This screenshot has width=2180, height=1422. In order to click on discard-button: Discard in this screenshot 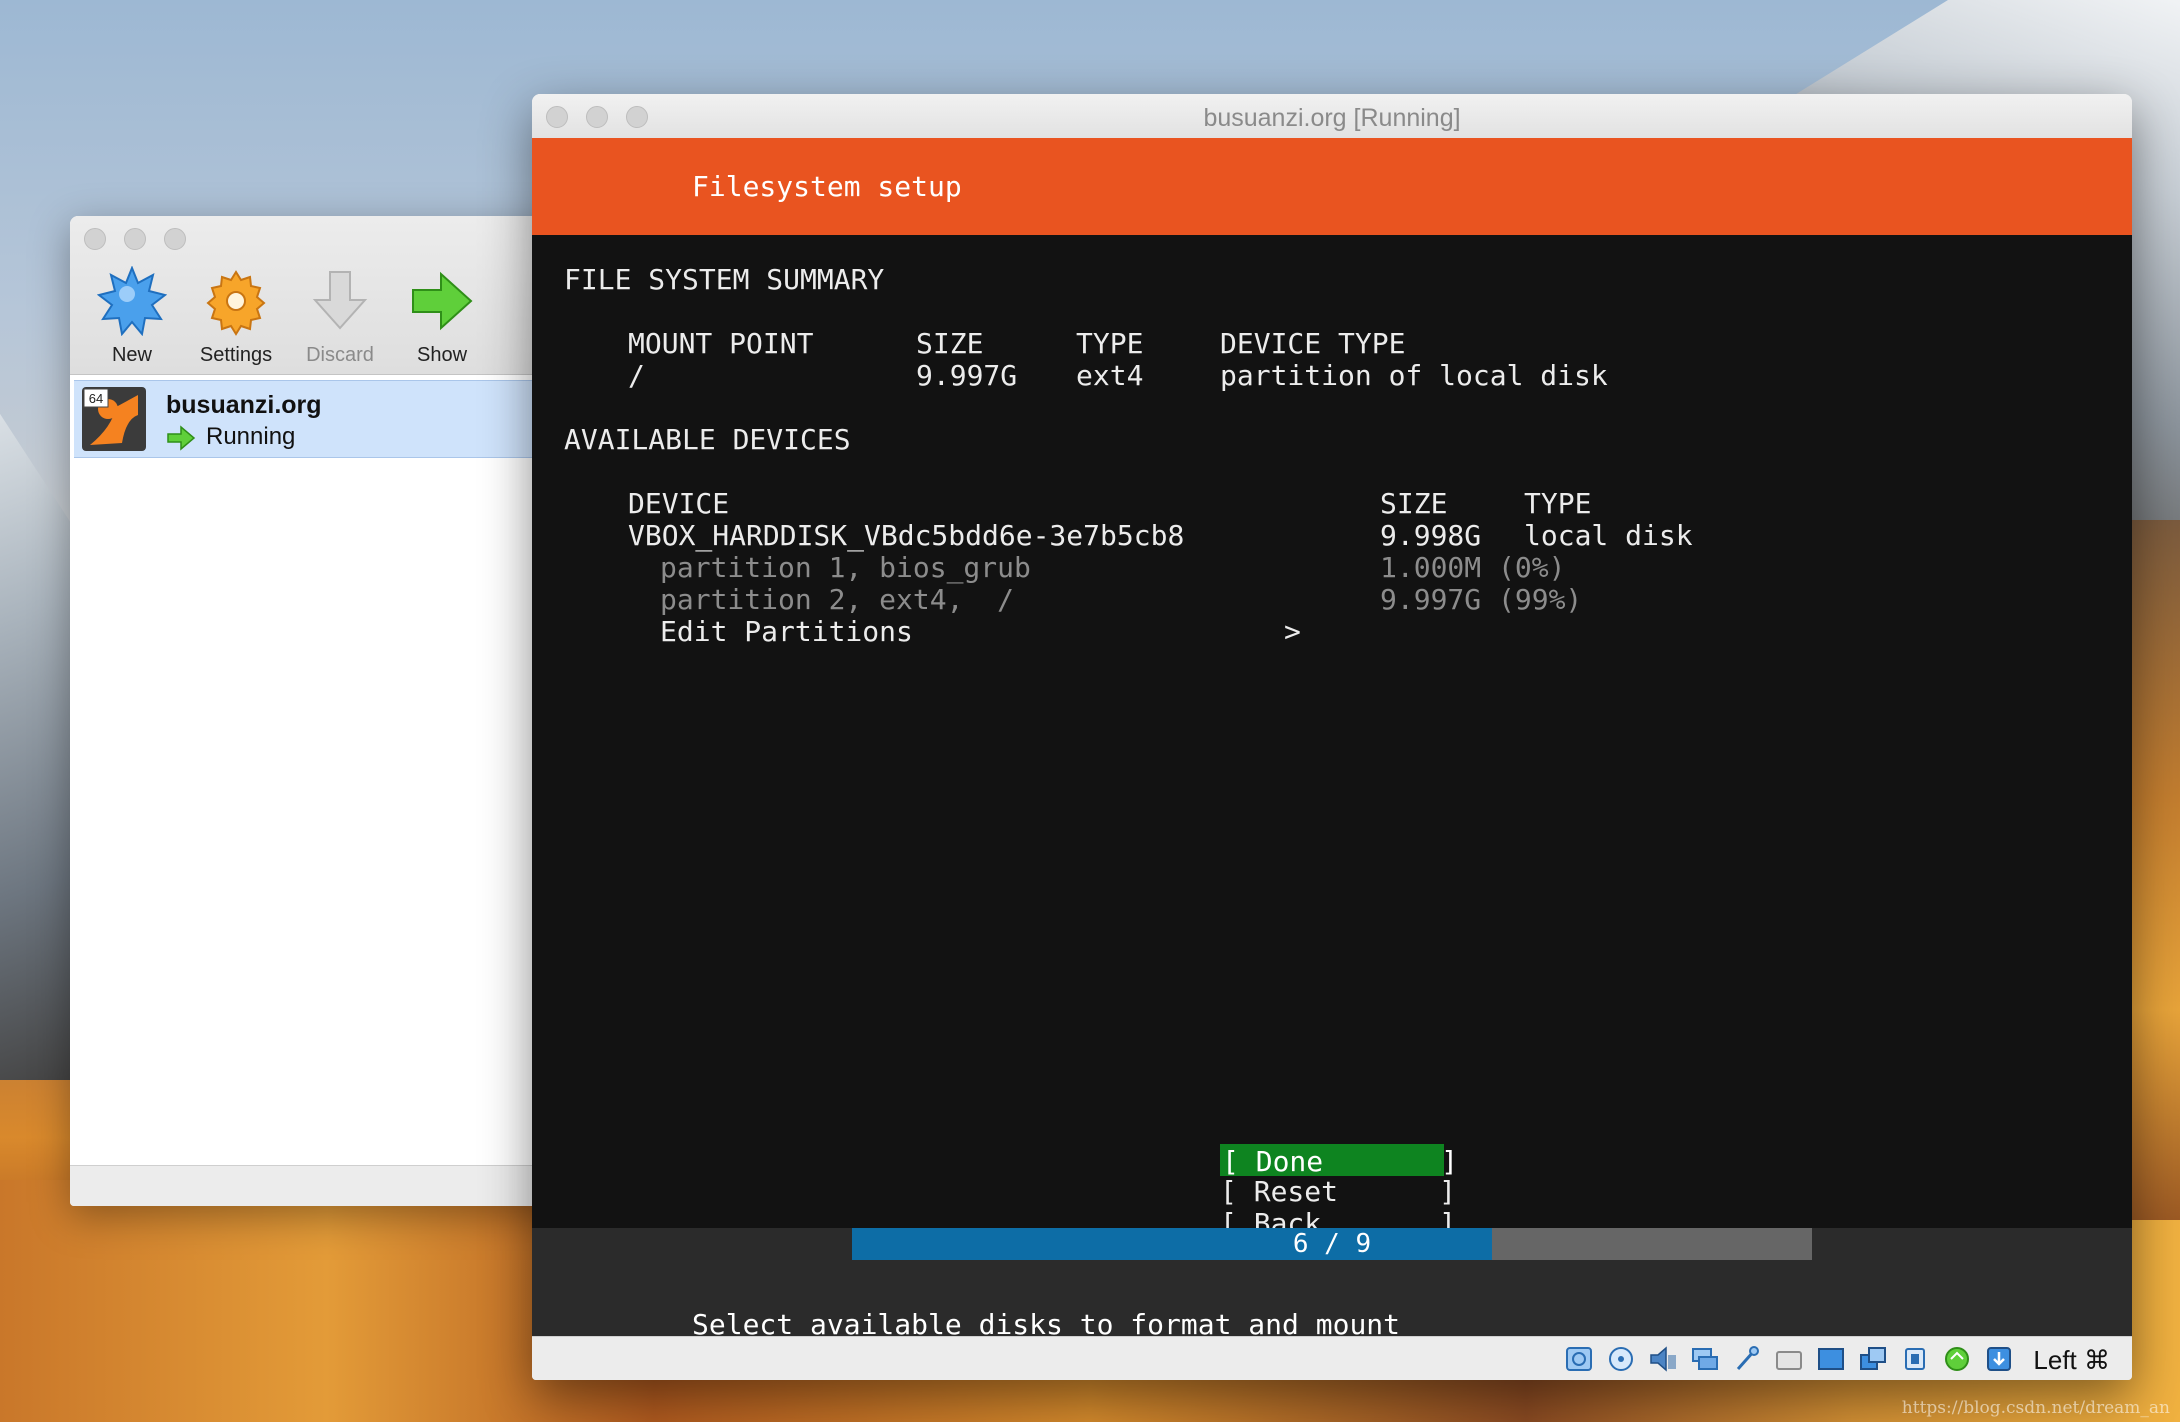, I will do `click(340, 316)`.